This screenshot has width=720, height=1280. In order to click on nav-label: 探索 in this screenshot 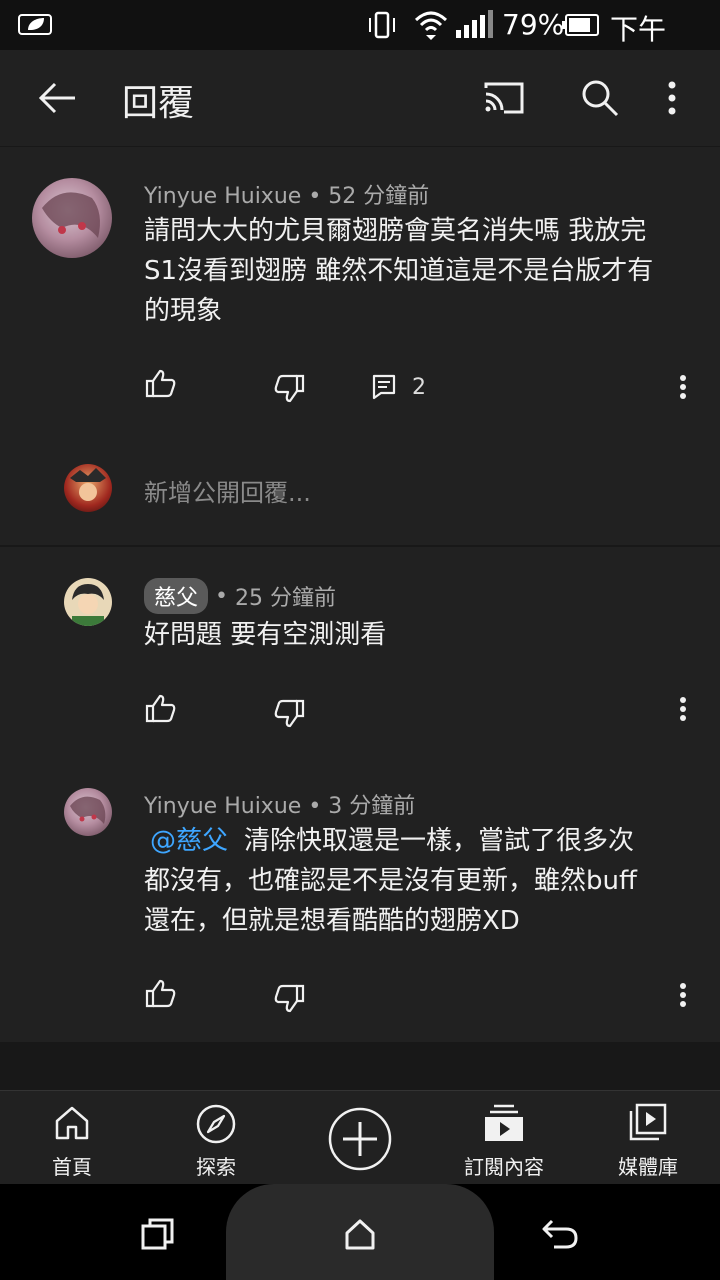, I will do `click(216, 1167)`.